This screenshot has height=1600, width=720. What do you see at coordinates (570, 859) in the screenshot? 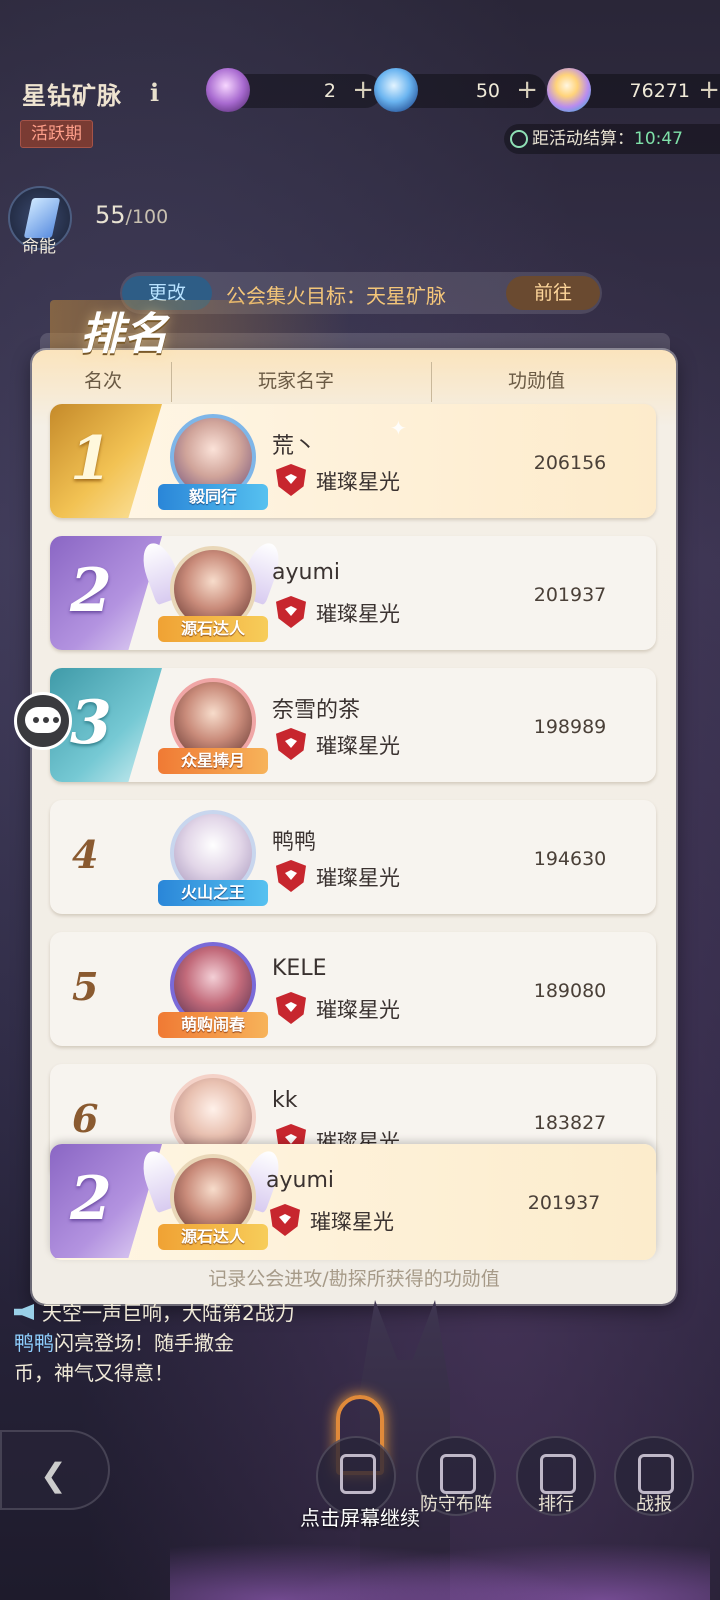
I see `merit-score: 194630` at bounding box center [570, 859].